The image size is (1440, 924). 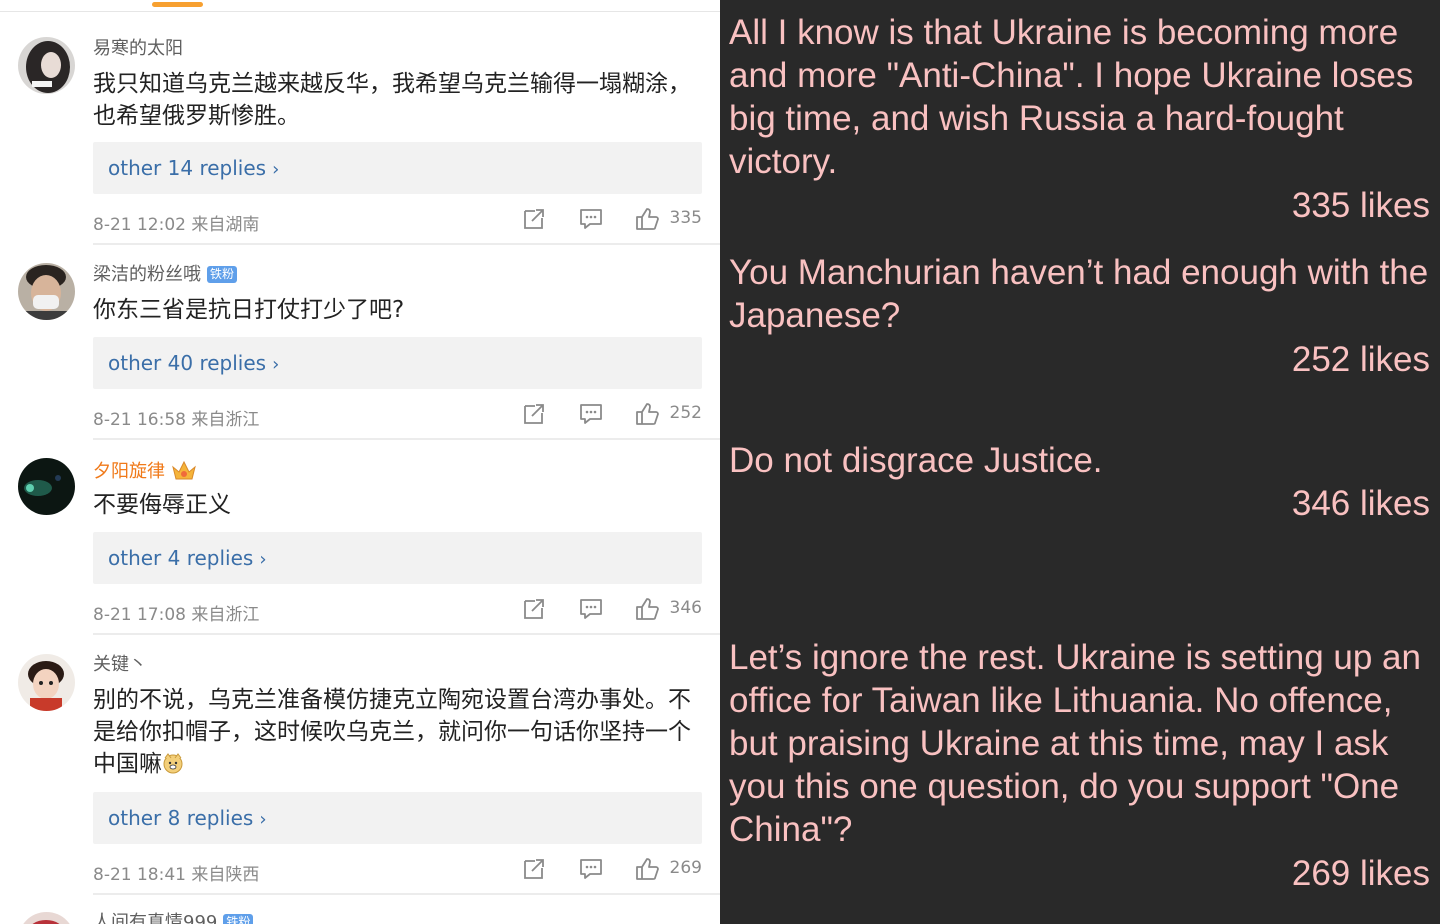 What do you see at coordinates (162, 505) in the screenshot?
I see `comment-text: 不要侮辱正义` at bounding box center [162, 505].